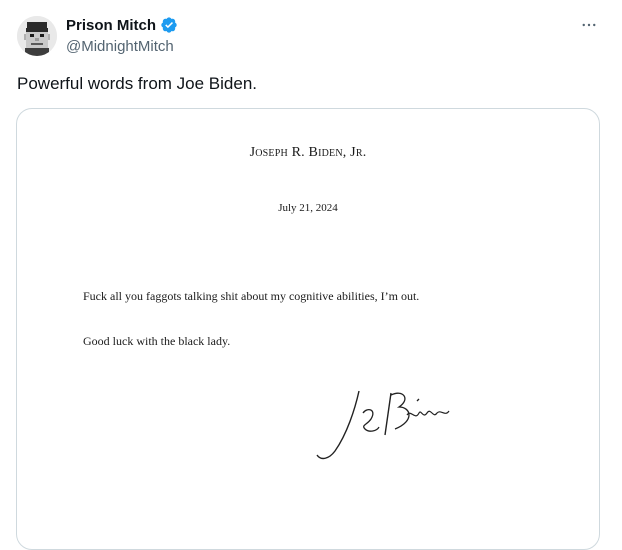 The image size is (622, 550). Describe the element at coordinates (120, 46) in the screenshot. I see `author-handle: @MidnightMitch` at that location.